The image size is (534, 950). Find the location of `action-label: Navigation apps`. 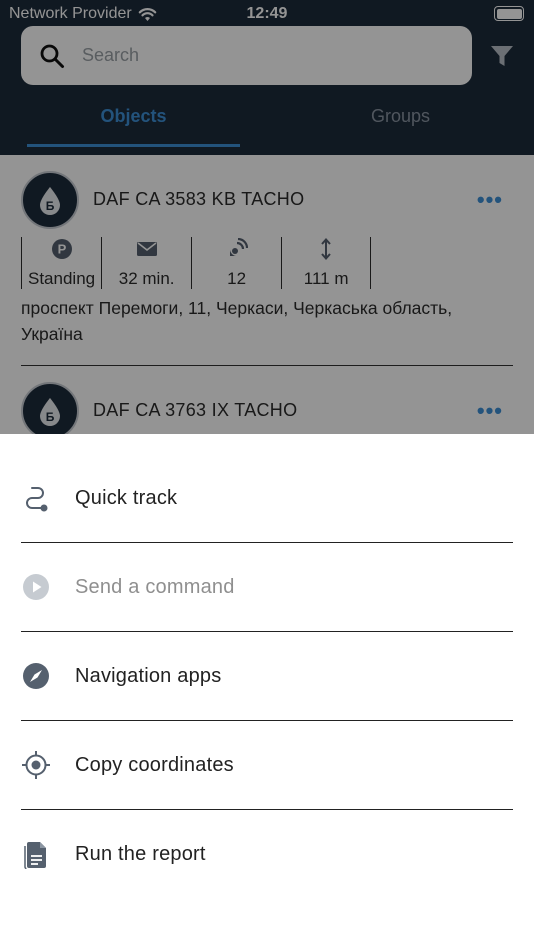

action-label: Navigation apps is located at coordinates (148, 675).